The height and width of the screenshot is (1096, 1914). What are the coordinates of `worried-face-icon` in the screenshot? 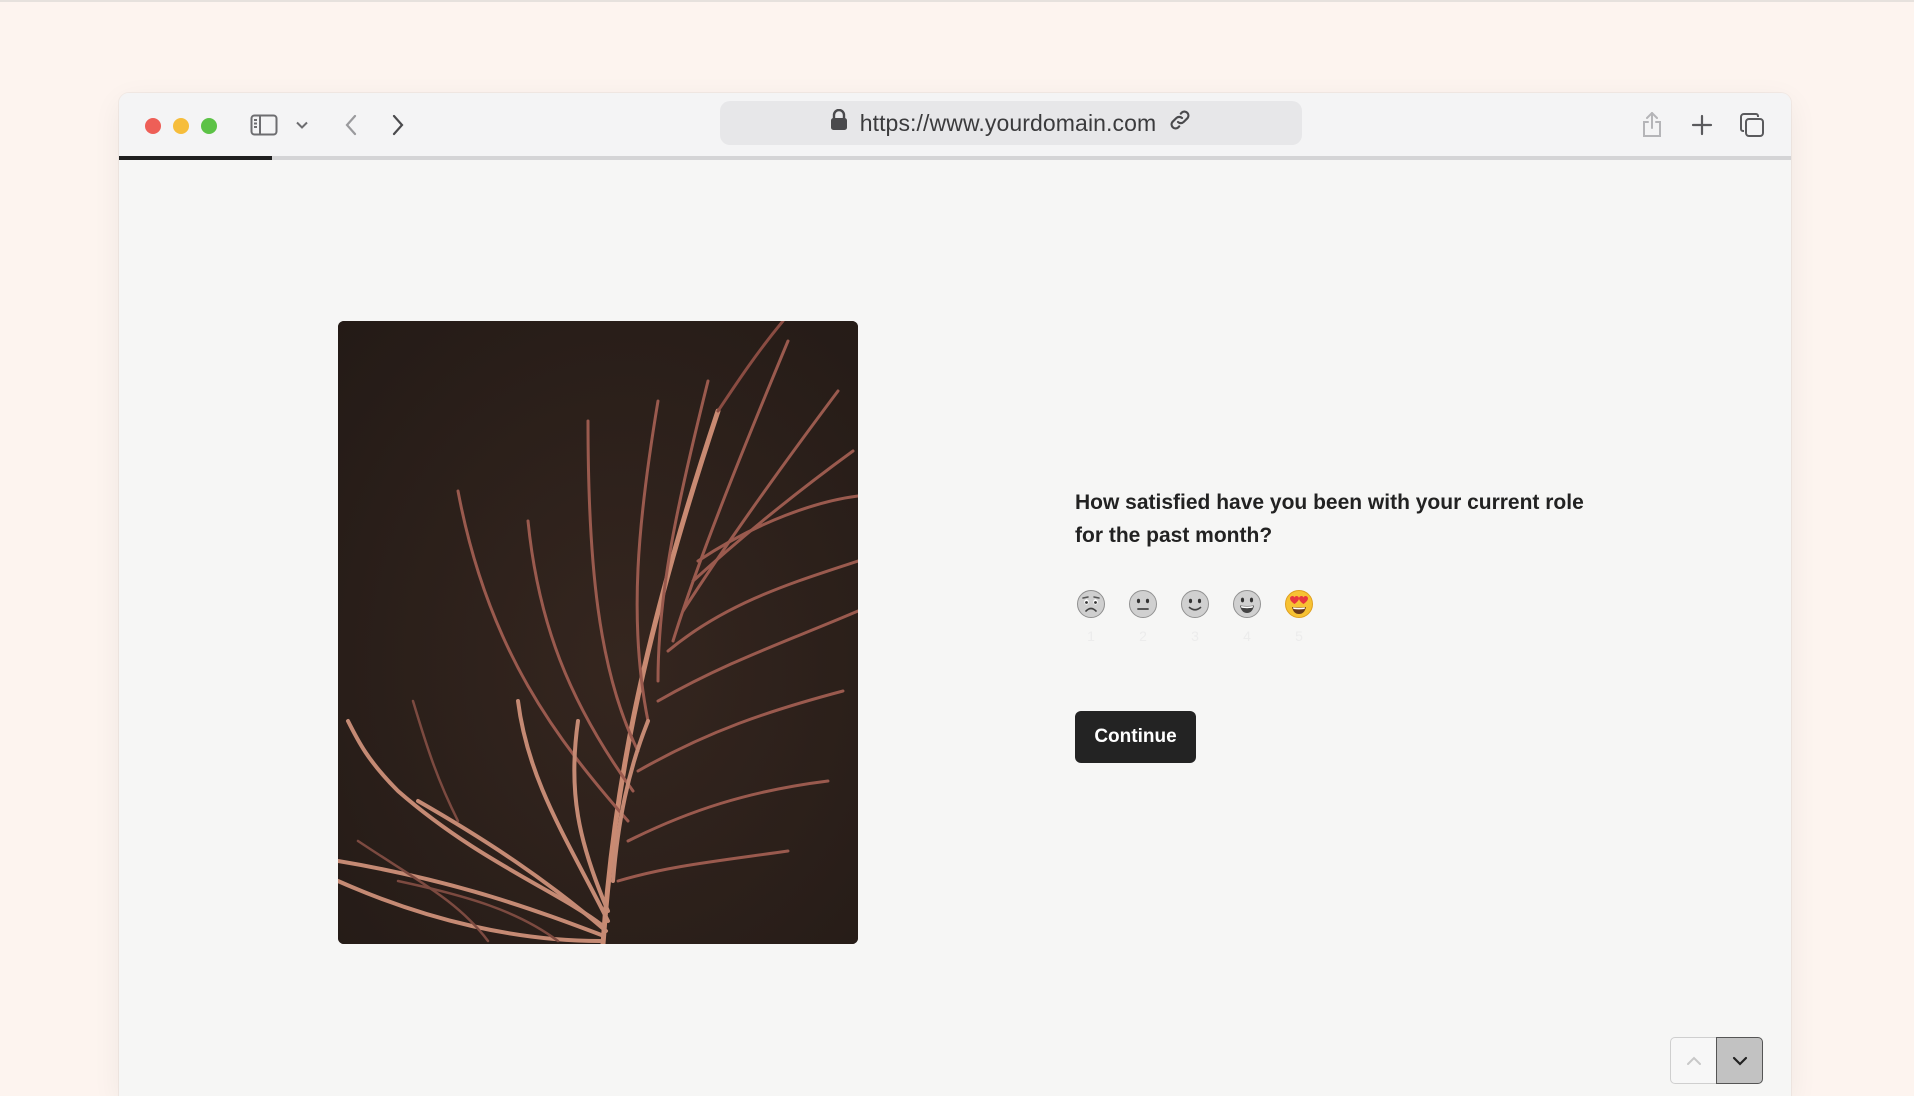 It's located at (1091, 604).